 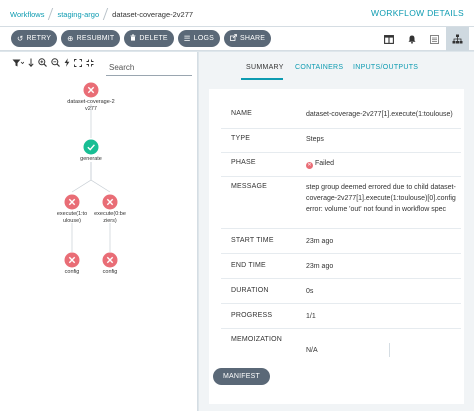 I want to click on columns-icon, so click(x=388, y=39).